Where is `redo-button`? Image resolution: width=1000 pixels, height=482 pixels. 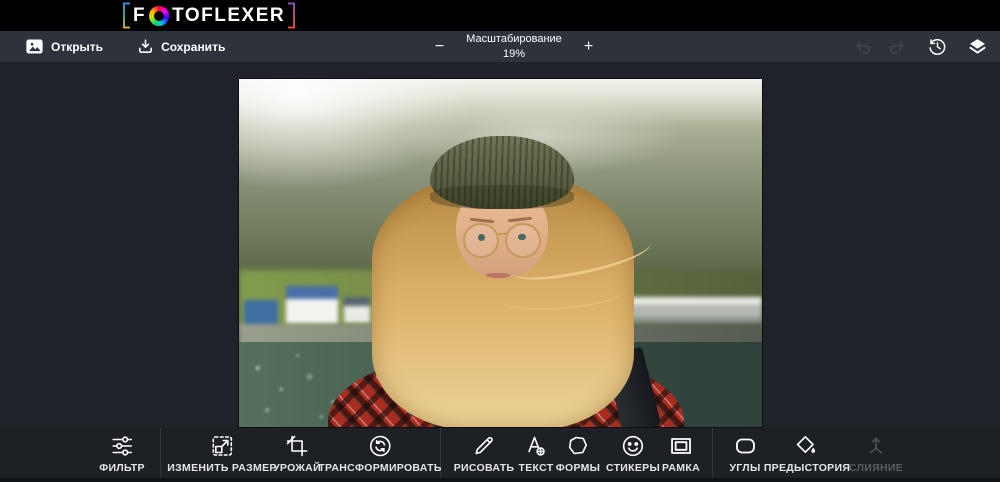
redo-button is located at coordinates (897, 47).